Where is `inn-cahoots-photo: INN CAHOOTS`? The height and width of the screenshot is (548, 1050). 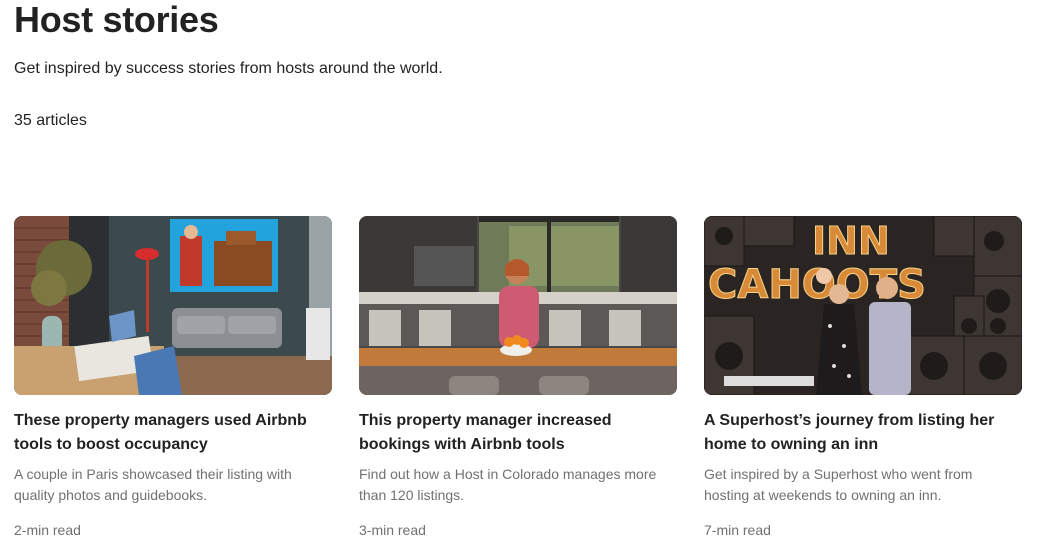
inn-cahoots-photo: INN CAHOOTS is located at coordinates (863, 305).